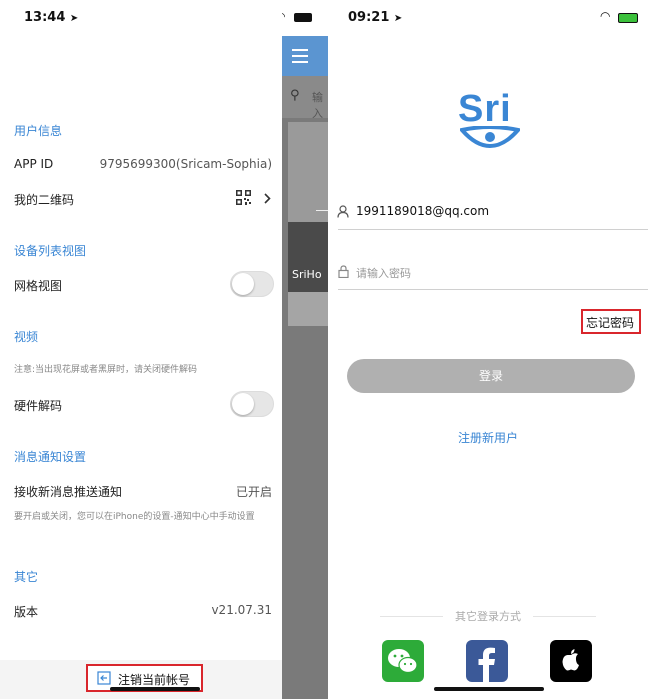 Image resolution: width=648 pixels, height=699 pixels. Describe the element at coordinates (317, 105) in the screenshot. I see `search-placeholder: 输入` at that location.